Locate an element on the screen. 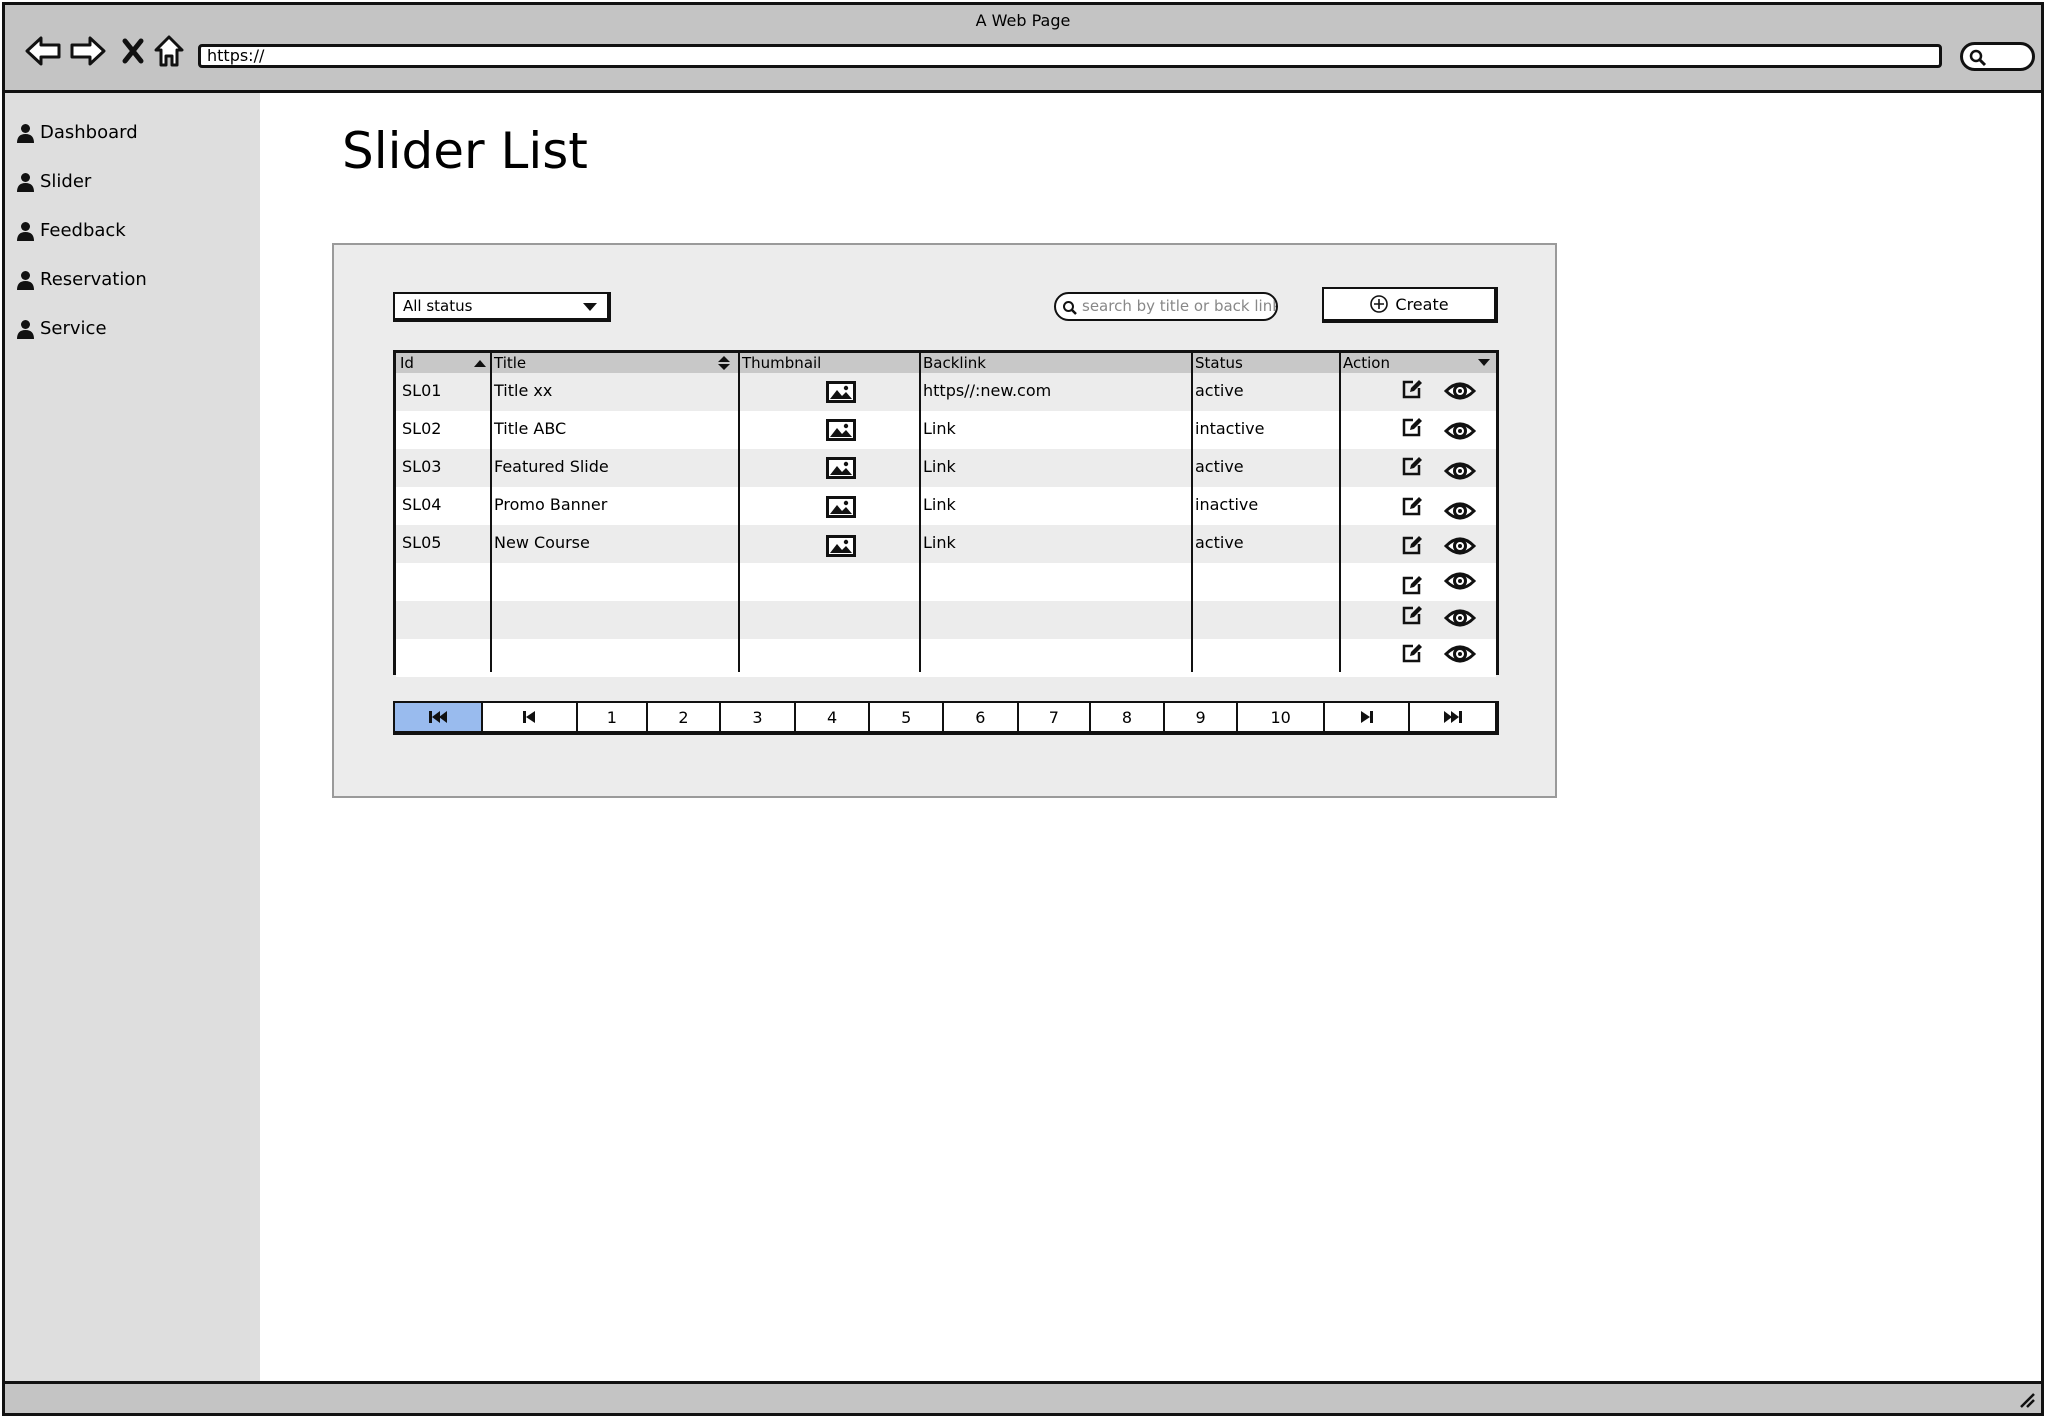 The width and height of the screenshot is (2048, 1420). sidebar-item-feedback: Feedback is located at coordinates (71, 230).